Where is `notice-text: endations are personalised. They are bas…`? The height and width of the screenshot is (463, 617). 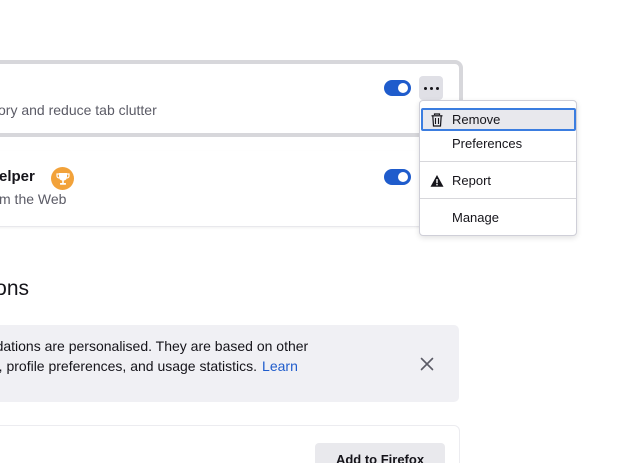 notice-text: endations are personalised. They are bas… is located at coordinates (154, 356).